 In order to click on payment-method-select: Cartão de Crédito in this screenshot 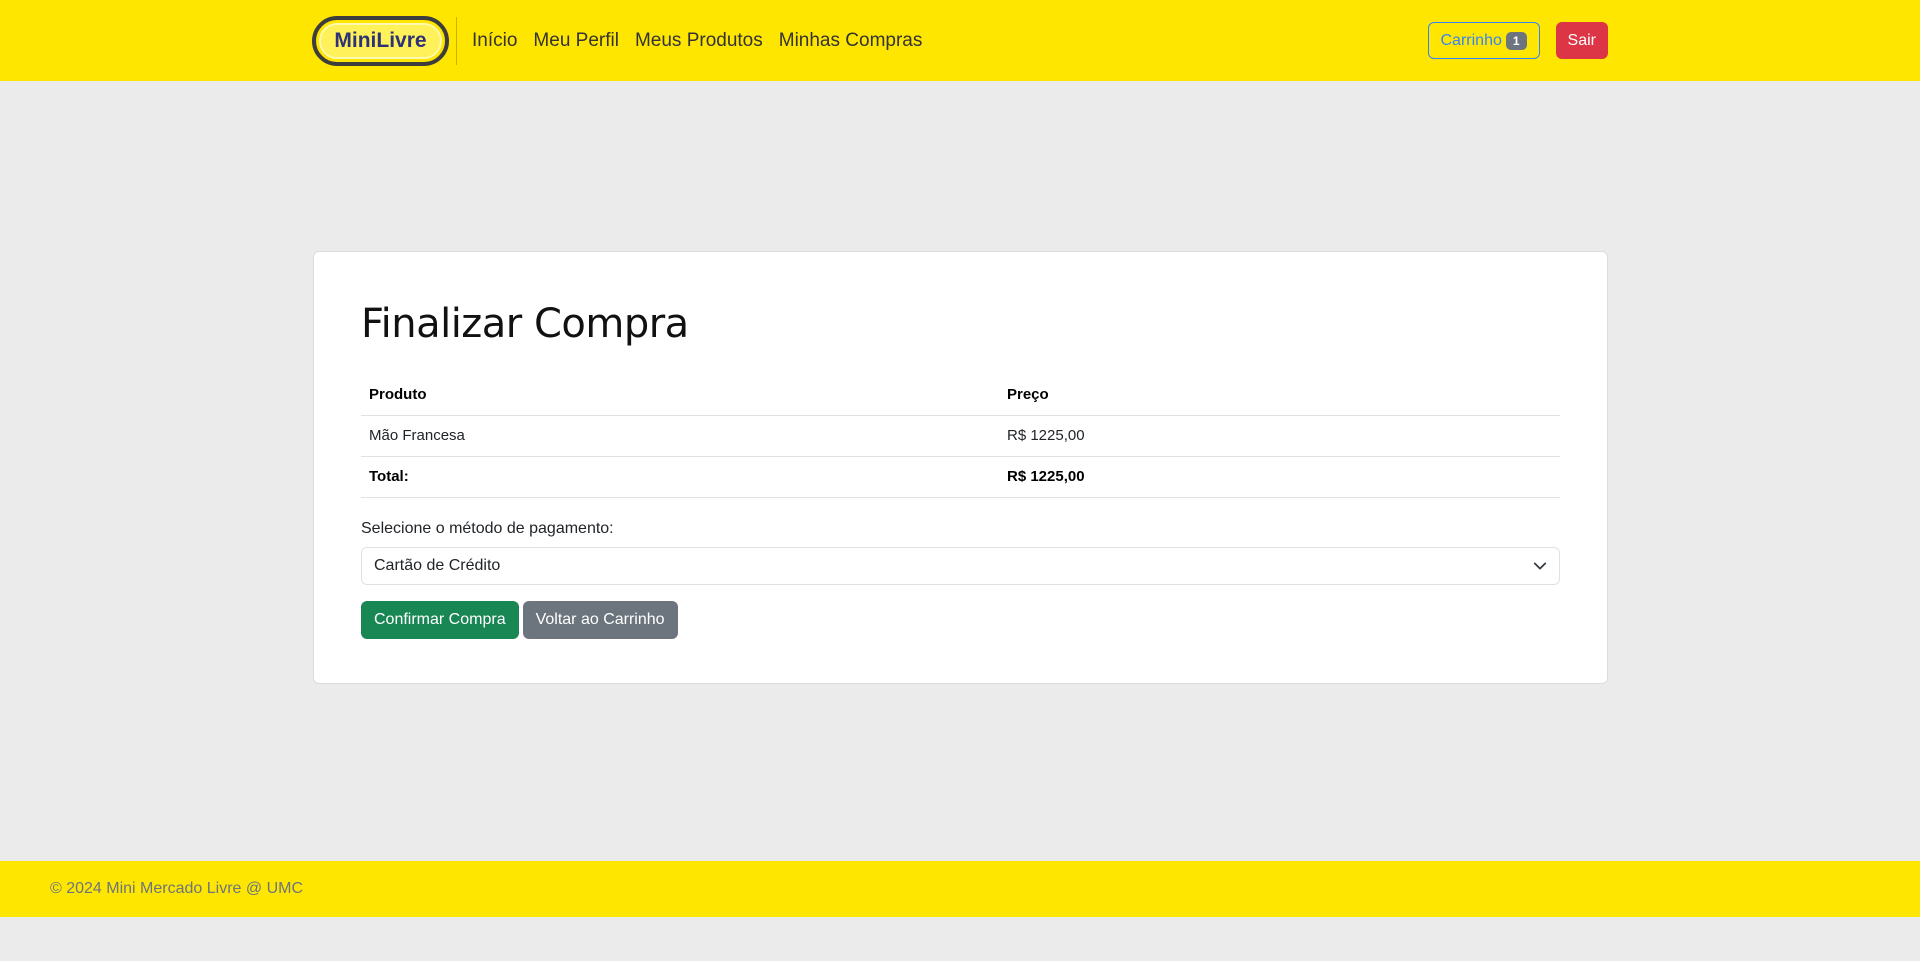, I will do `click(960, 565)`.